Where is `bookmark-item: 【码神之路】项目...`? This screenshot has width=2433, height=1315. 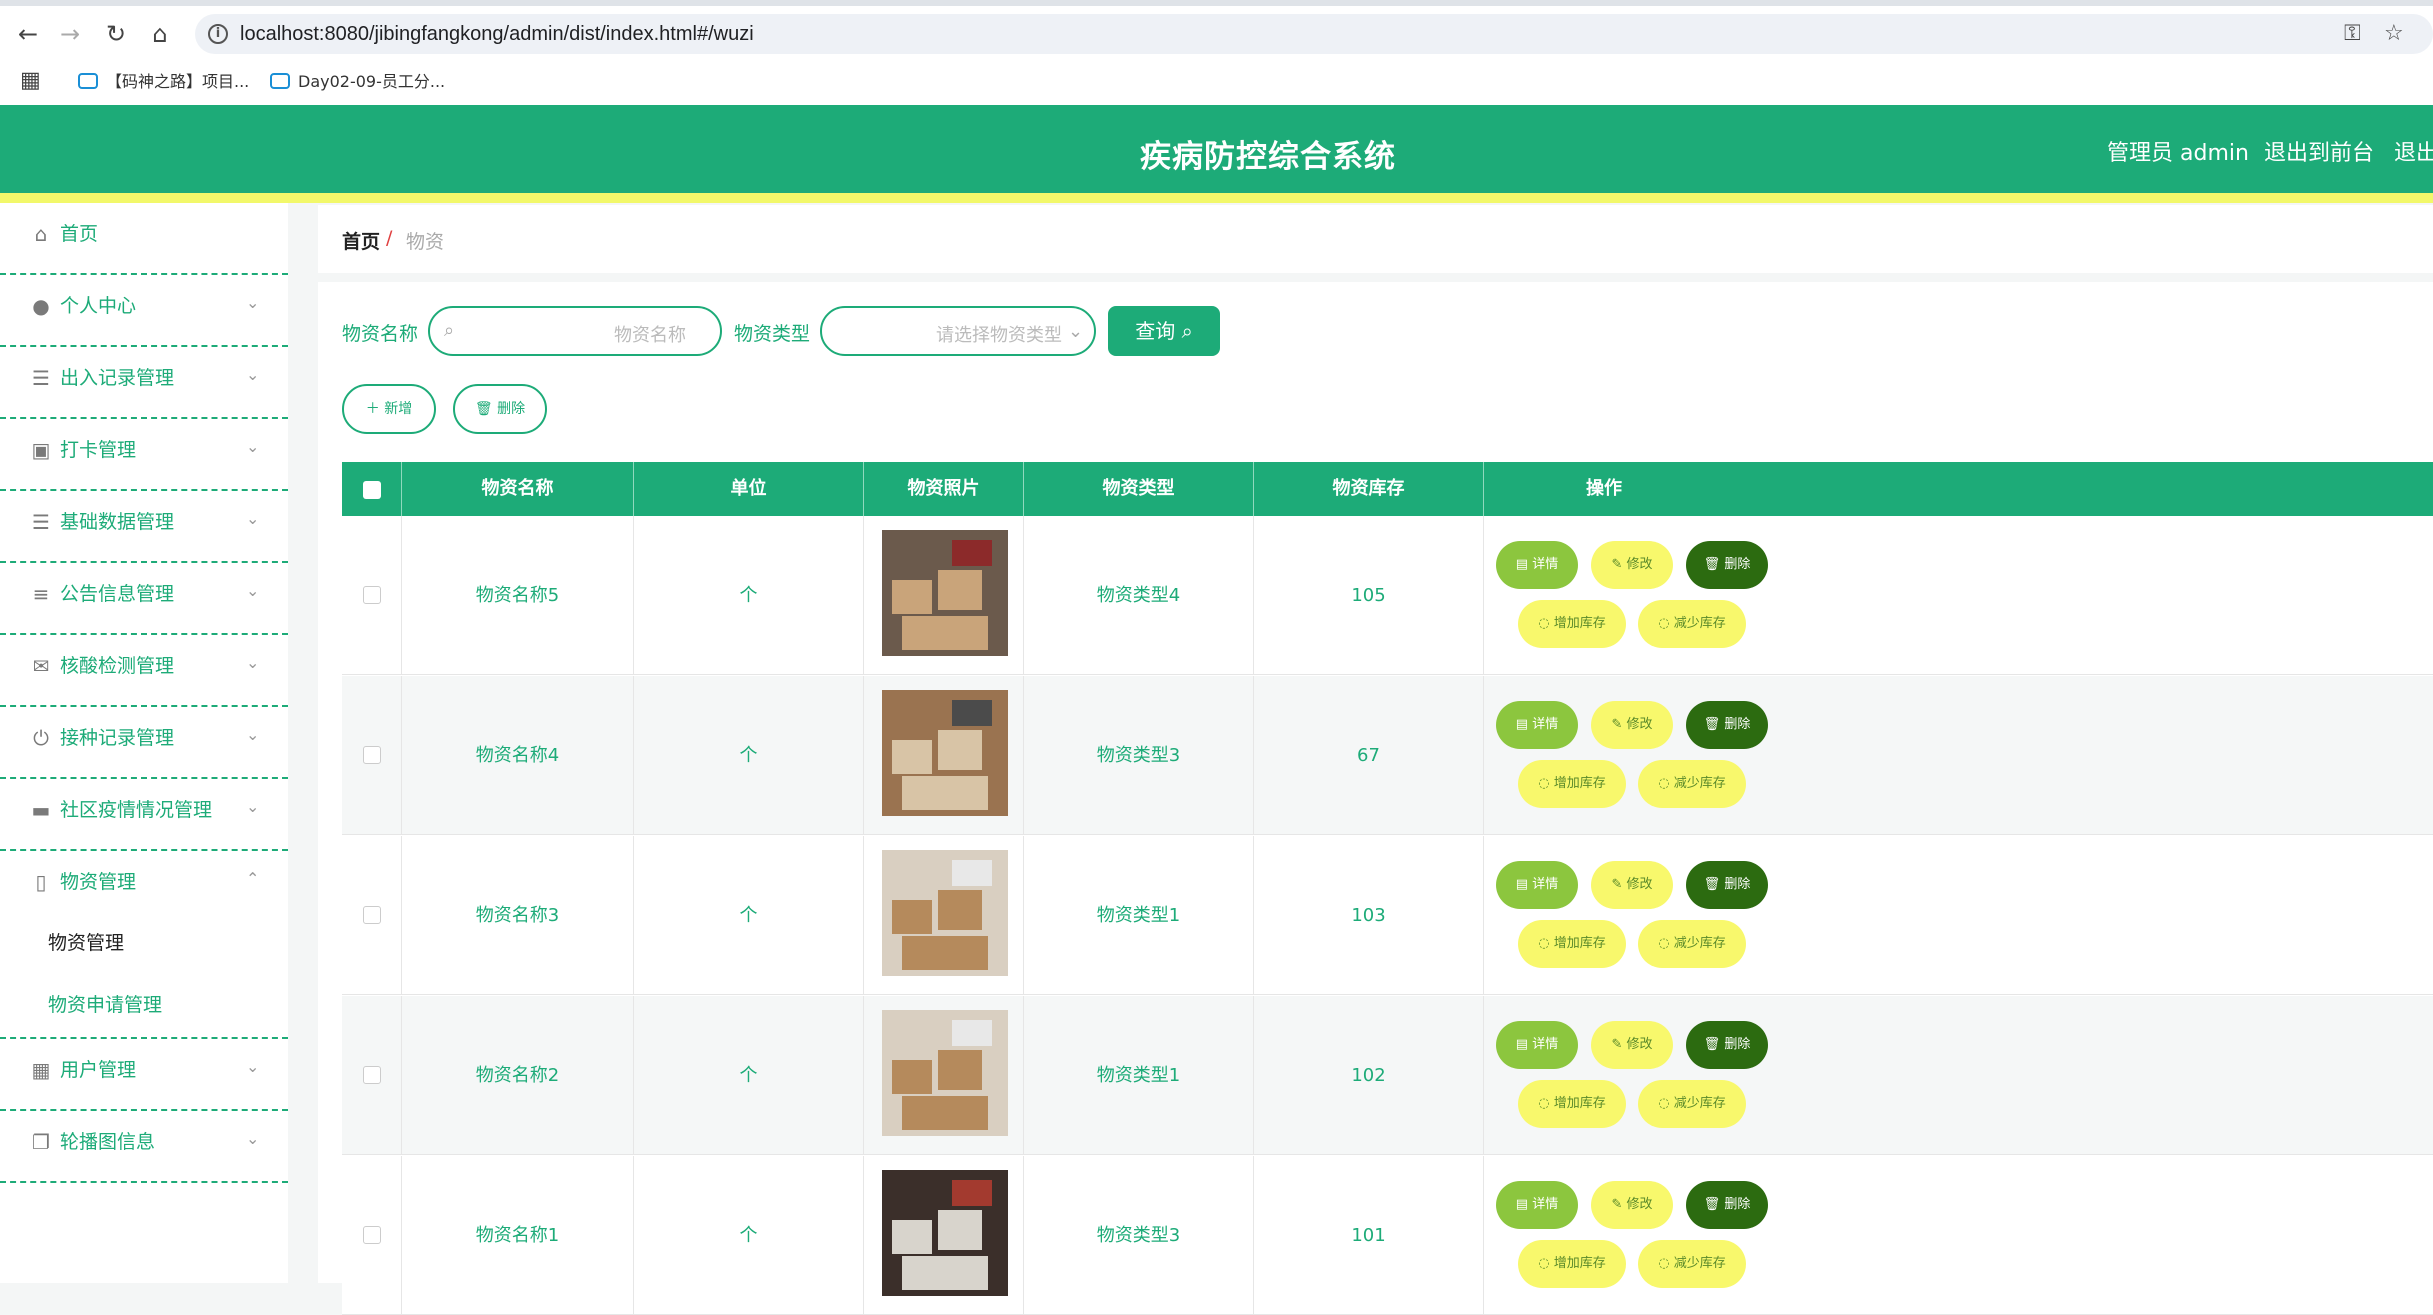 bookmark-item: 【码神之路】项目... is located at coordinates (163, 82).